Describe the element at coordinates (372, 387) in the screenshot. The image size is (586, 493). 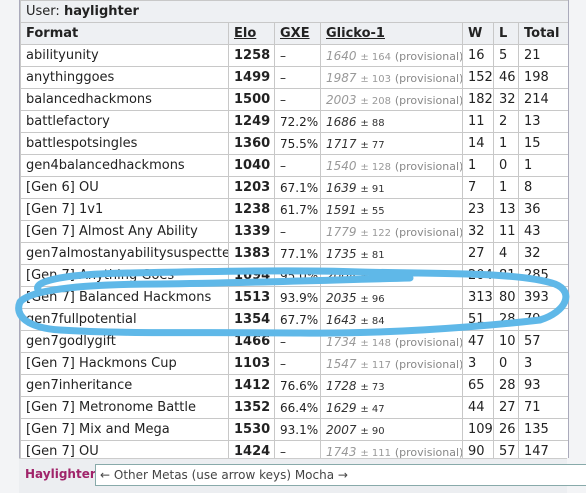
I see `glicko-deviation: ± 73` at that location.